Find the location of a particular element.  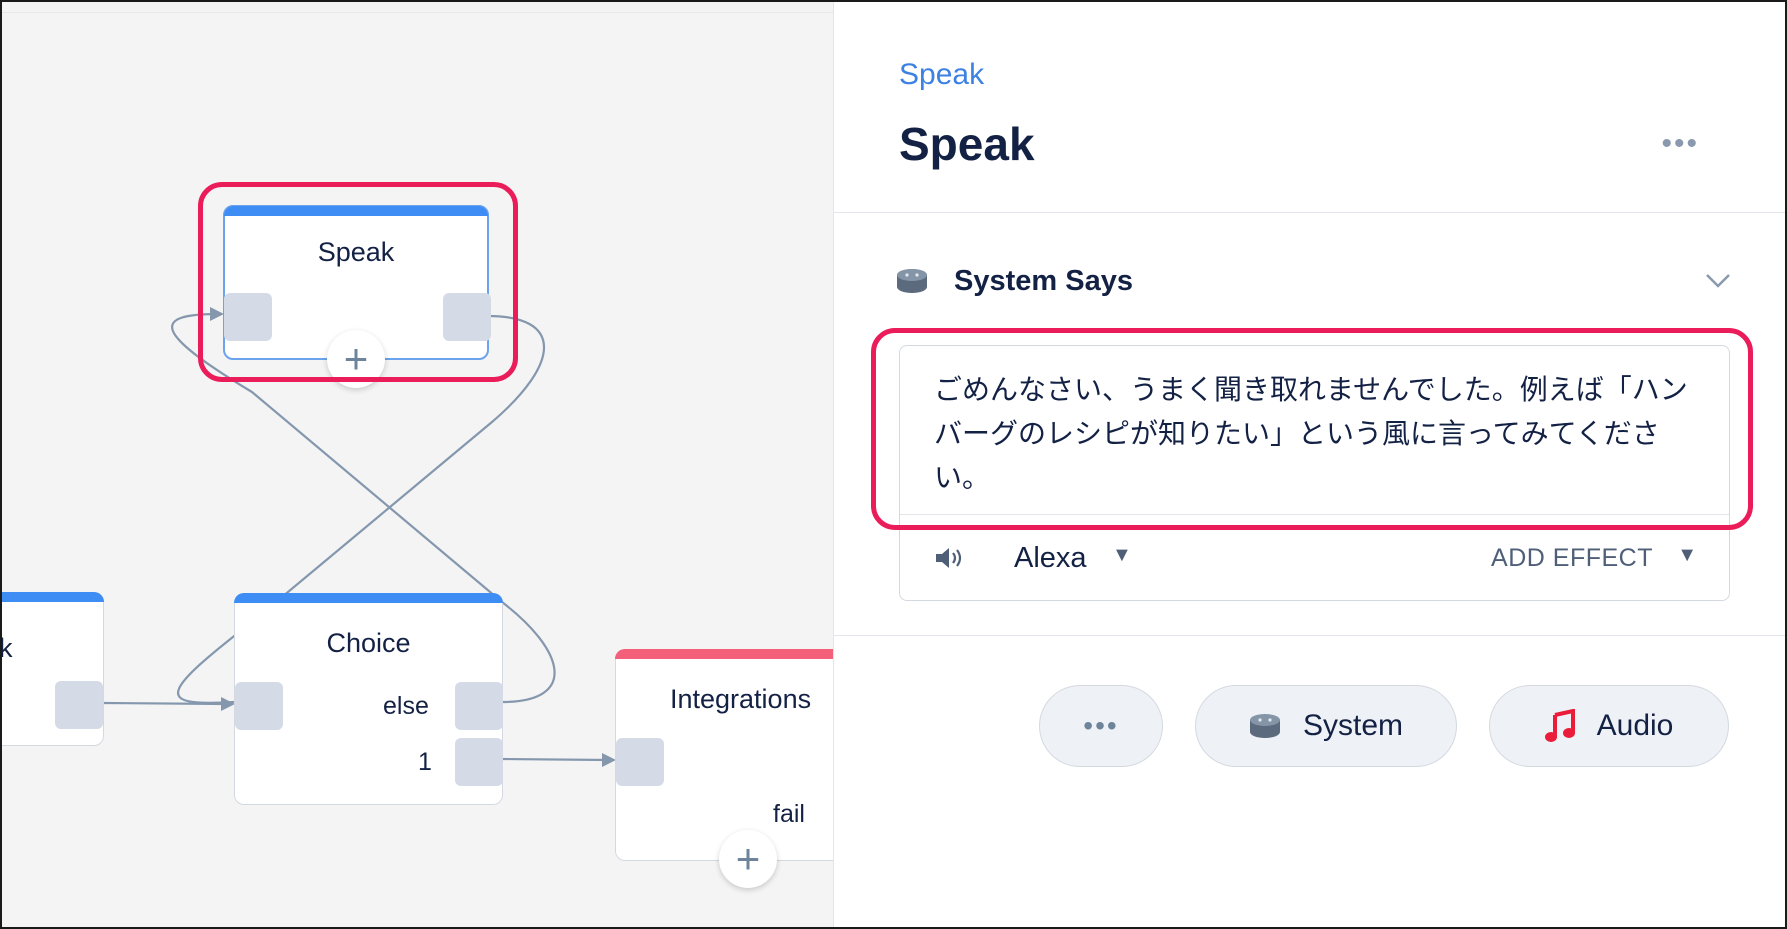

system-button: System is located at coordinates (1326, 726).